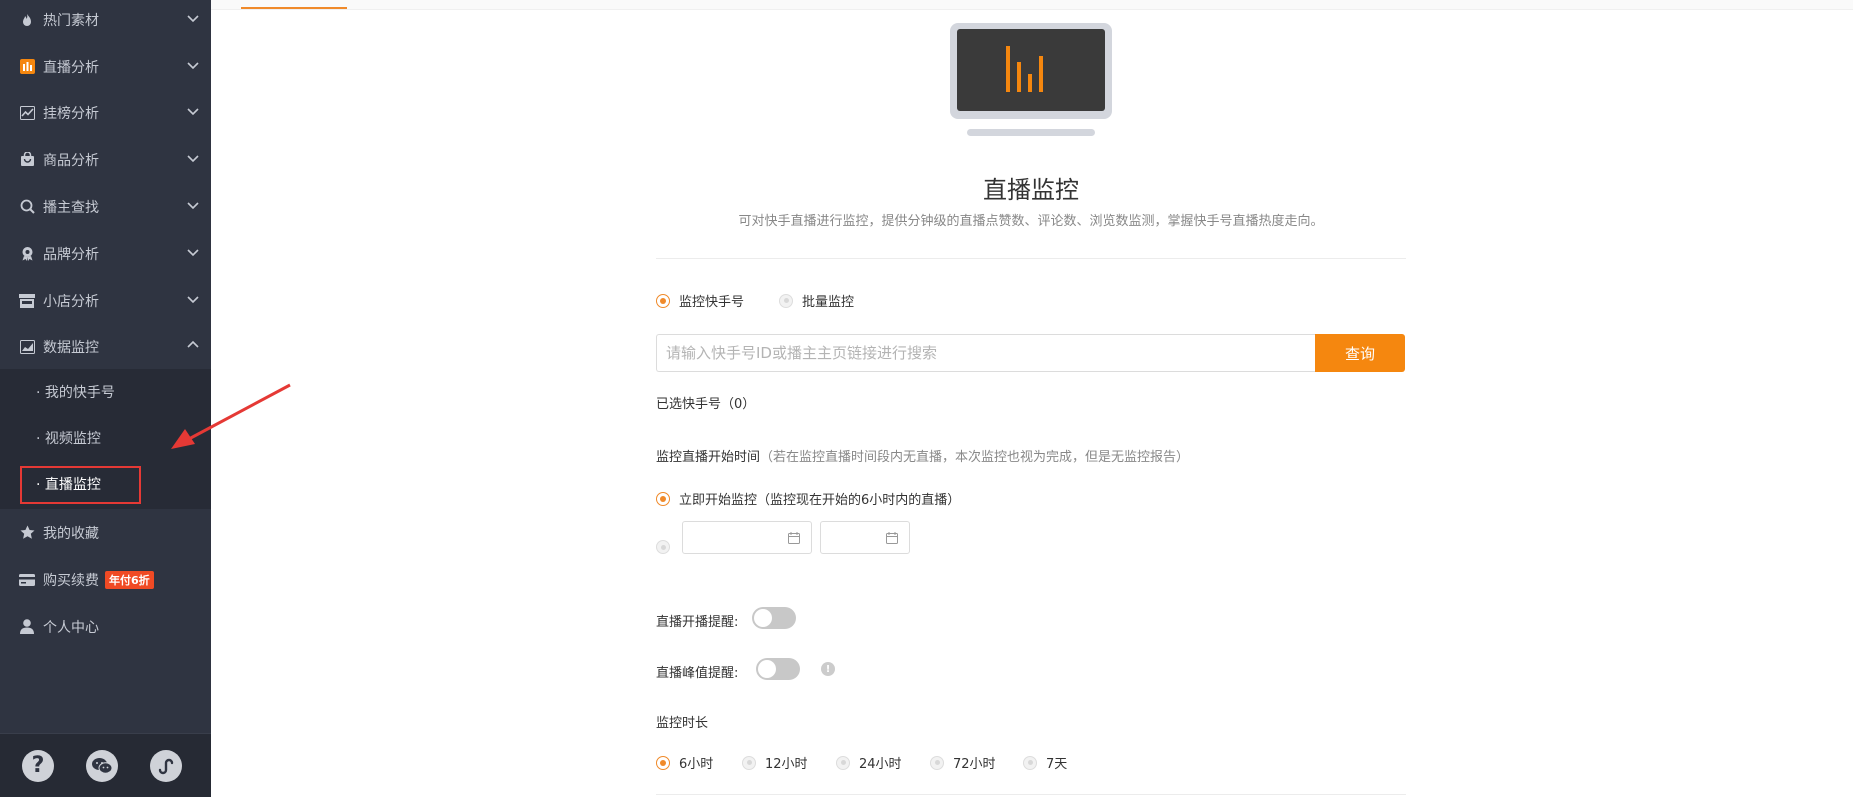  I want to click on sidebar-item-label: 商品分析, so click(71, 160).